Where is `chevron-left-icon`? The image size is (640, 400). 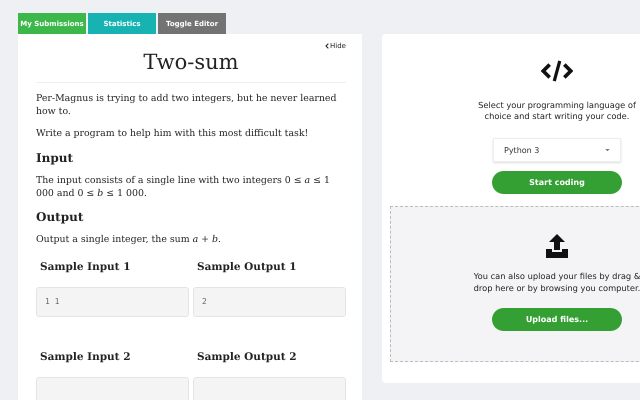 chevron-left-icon is located at coordinates (327, 46).